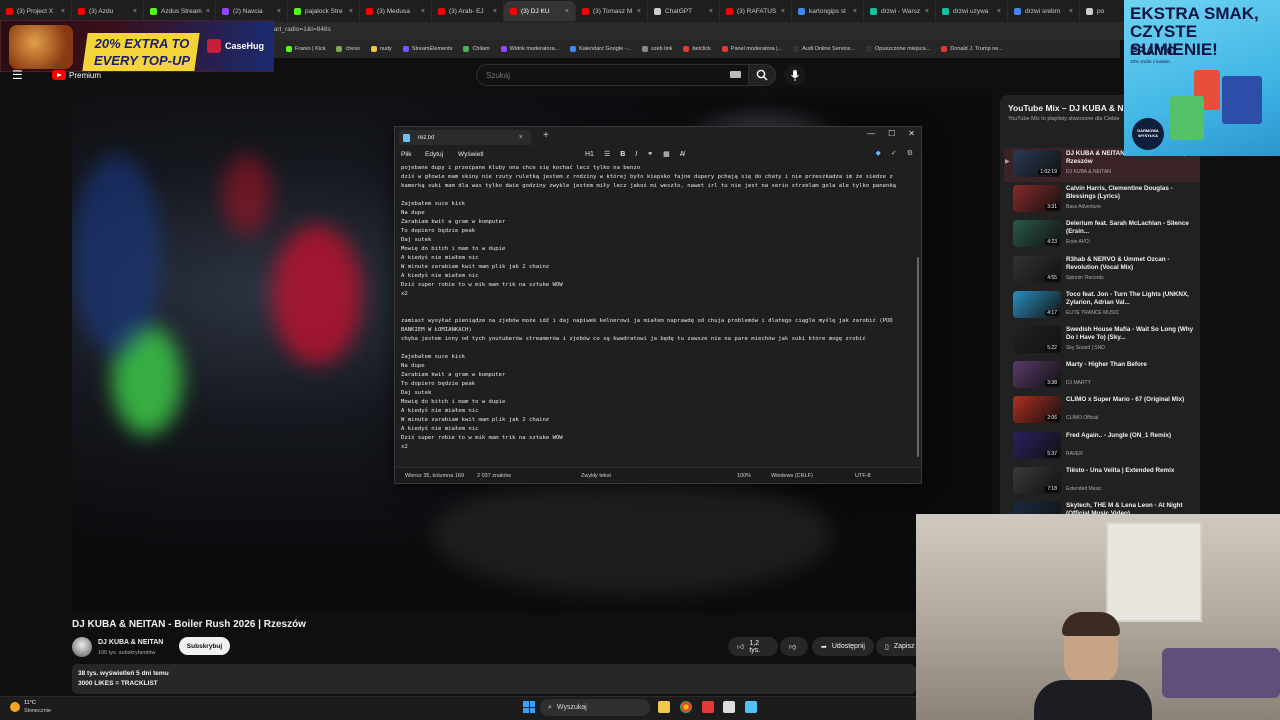 Image resolution: width=1280 pixels, height=720 pixels. Describe the element at coordinates (708, 707) in the screenshot. I see `app-icon-red` at that location.